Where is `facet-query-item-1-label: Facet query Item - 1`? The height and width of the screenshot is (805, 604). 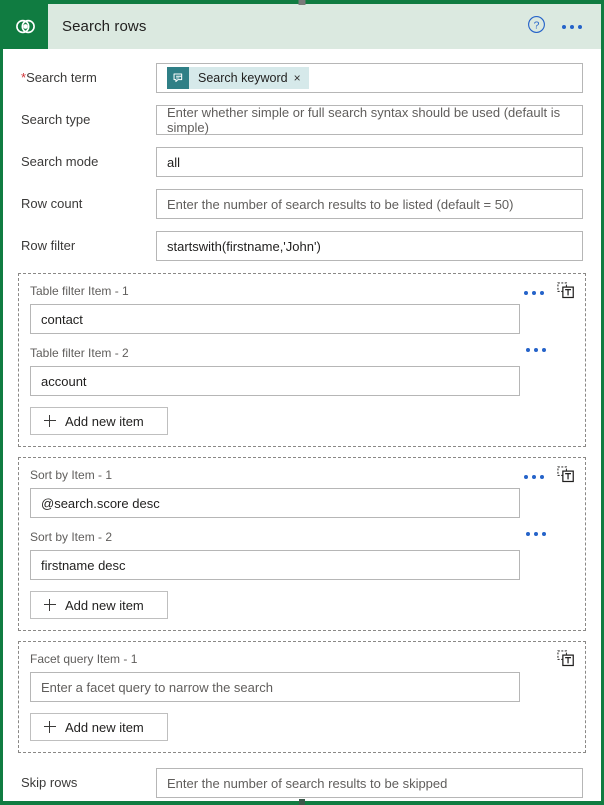
facet-query-item-1-label: Facet query Item - 1 is located at coordinates (84, 659).